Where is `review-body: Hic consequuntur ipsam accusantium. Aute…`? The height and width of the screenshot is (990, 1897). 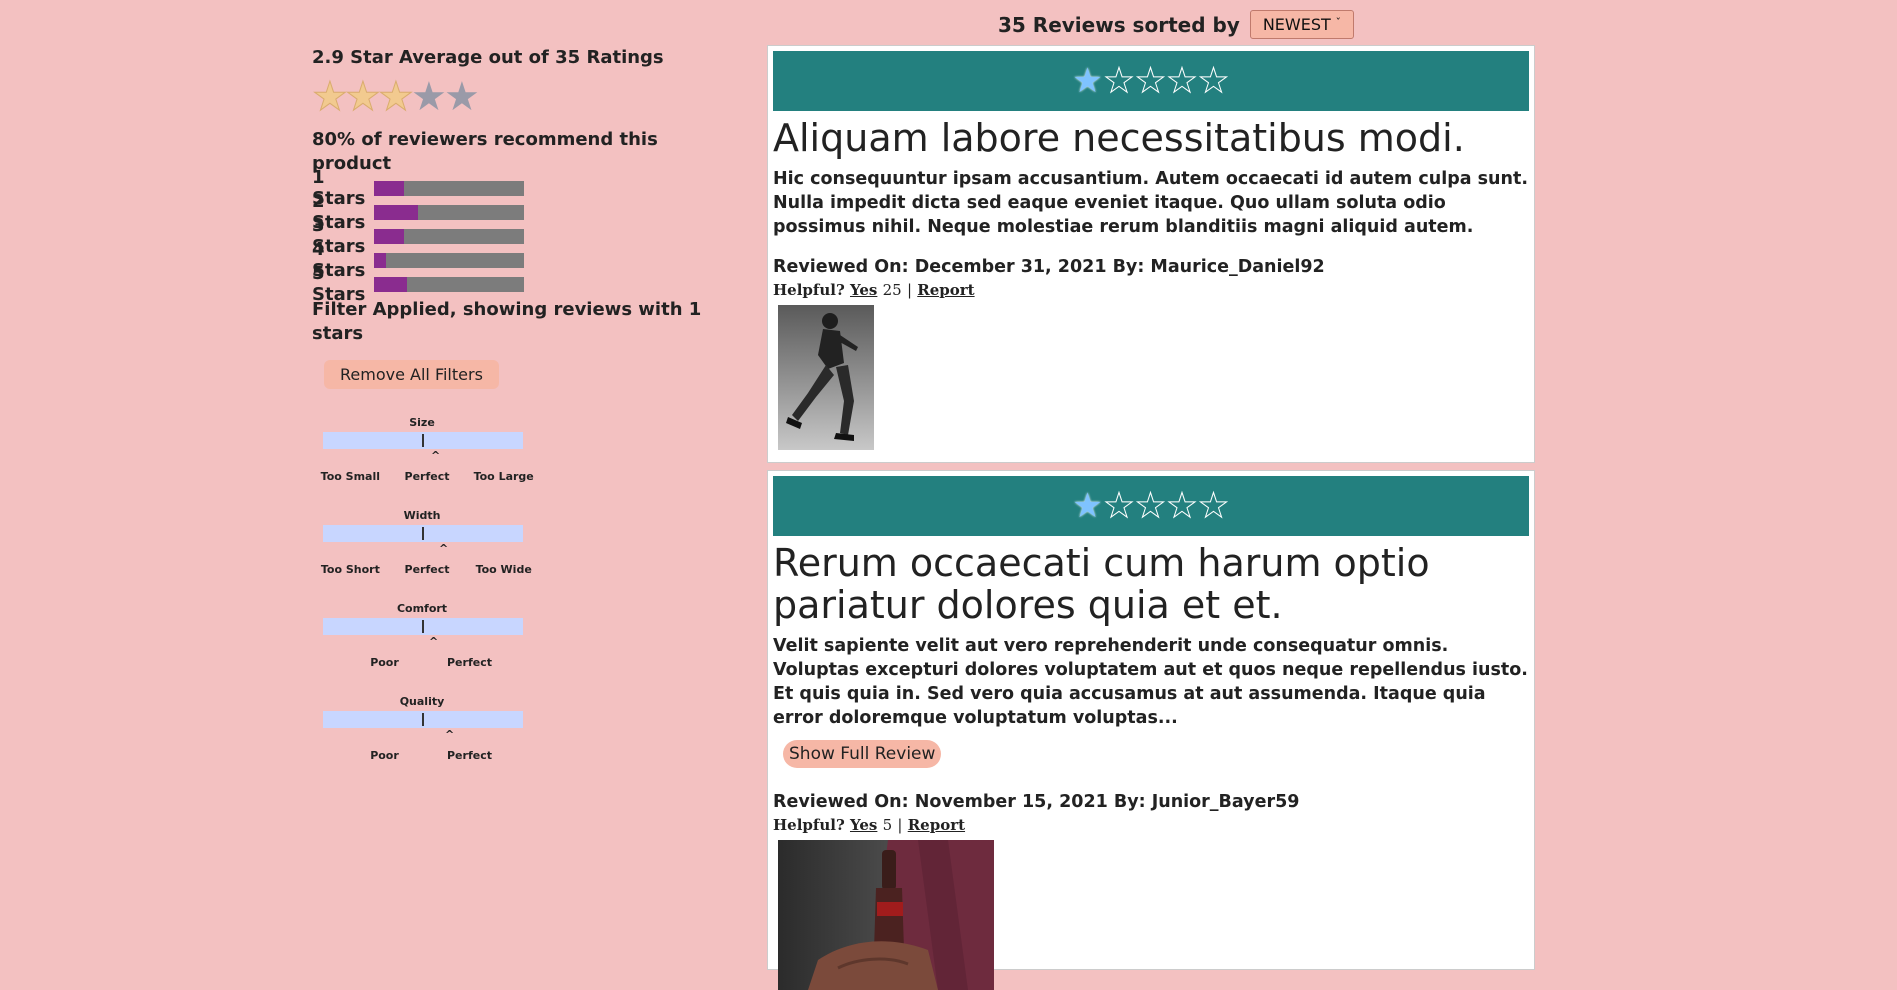
review-body: Hic consequuntur ipsam accusantium. Aute… is located at coordinates (1150, 203).